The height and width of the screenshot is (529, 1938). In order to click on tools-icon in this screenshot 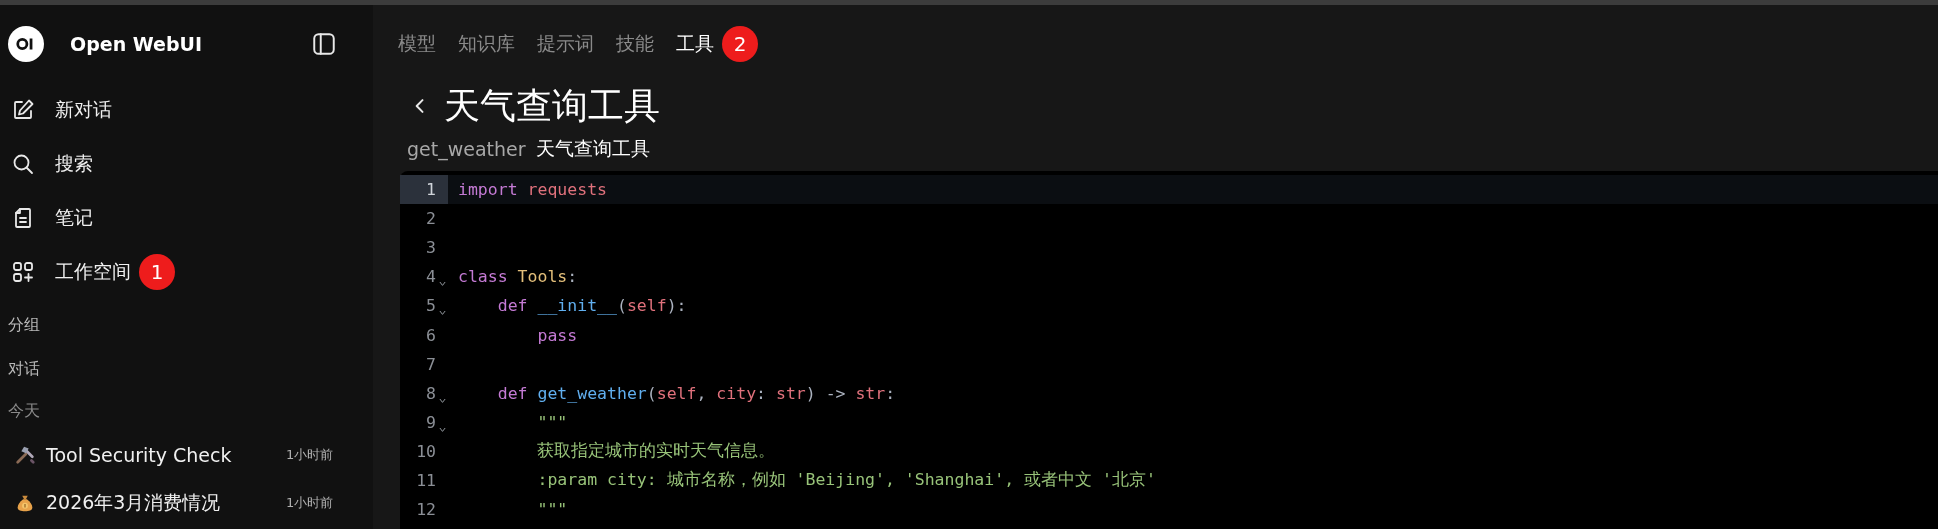, I will do `click(25, 455)`.